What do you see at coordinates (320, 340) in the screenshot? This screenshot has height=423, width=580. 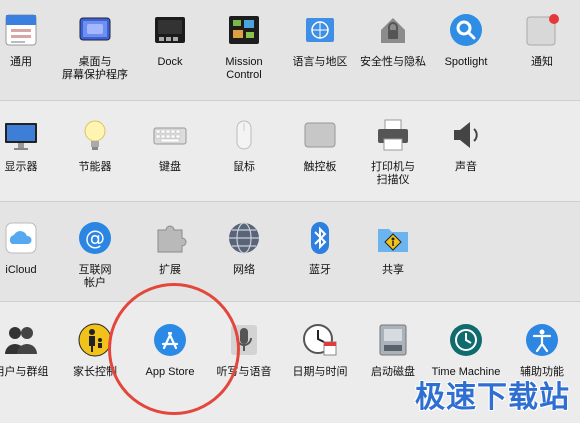 I see `clock-calendar-icon` at bounding box center [320, 340].